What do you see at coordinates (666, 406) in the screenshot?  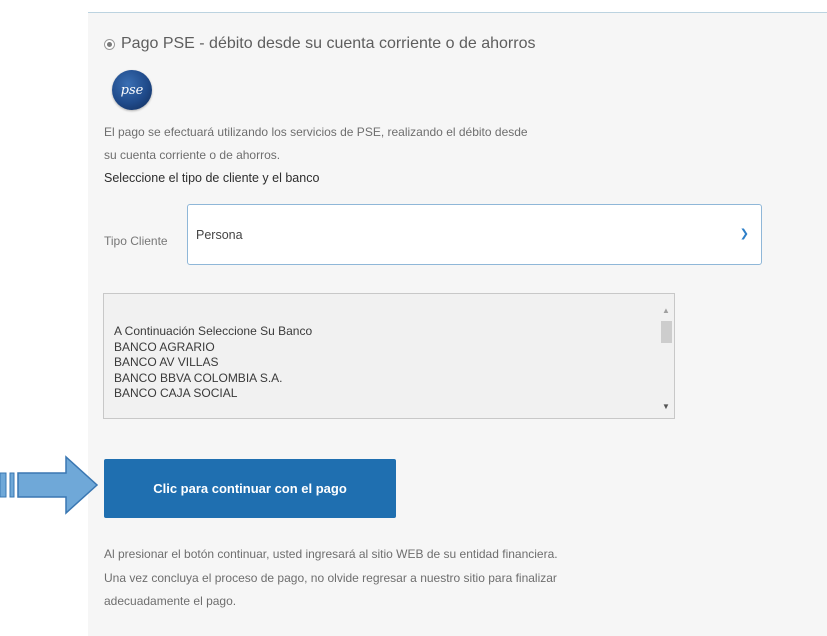 I see `scroll-down-arrow-icon: ▼` at bounding box center [666, 406].